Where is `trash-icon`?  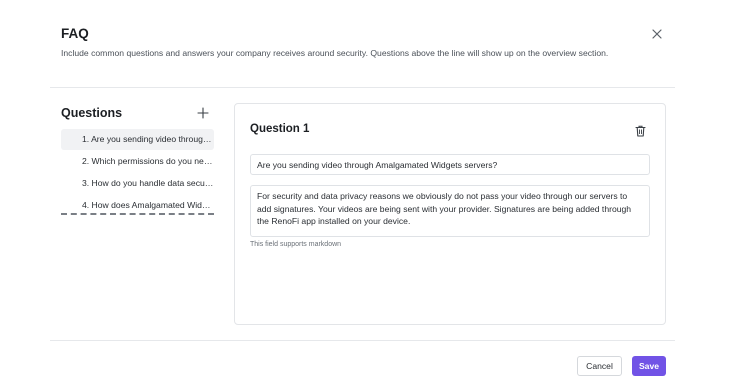 trash-icon is located at coordinates (640, 131).